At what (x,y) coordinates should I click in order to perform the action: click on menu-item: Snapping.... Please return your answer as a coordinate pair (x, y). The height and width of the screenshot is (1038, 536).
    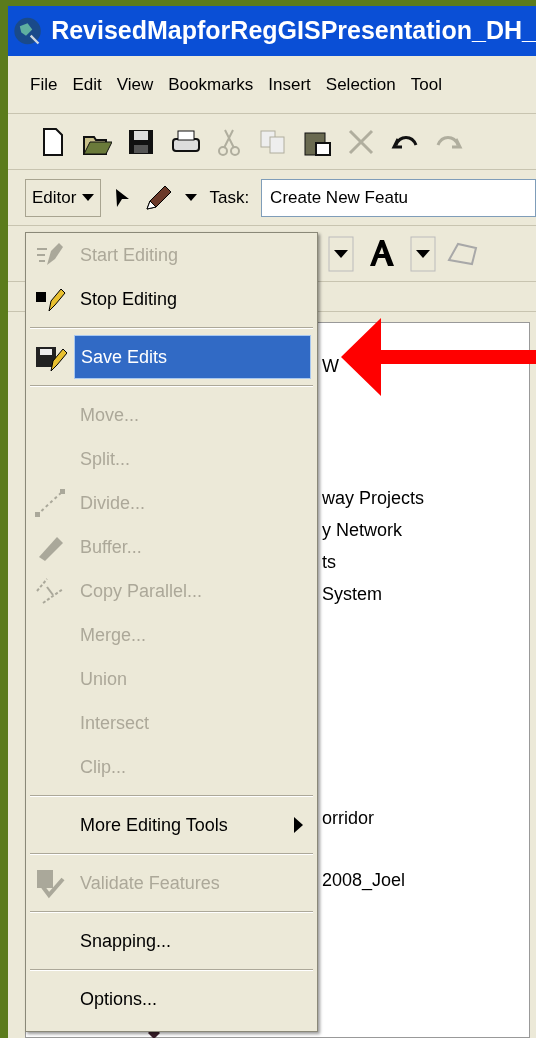
    Looking at the image, I should click on (192, 941).